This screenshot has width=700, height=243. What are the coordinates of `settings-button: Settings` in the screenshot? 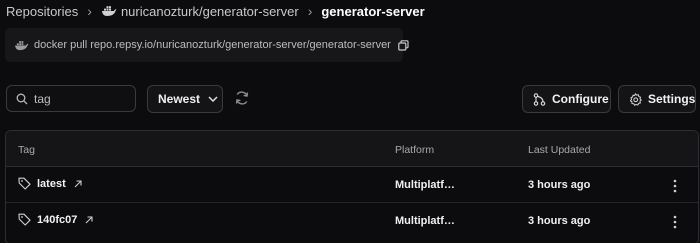 It's located at (657, 99).